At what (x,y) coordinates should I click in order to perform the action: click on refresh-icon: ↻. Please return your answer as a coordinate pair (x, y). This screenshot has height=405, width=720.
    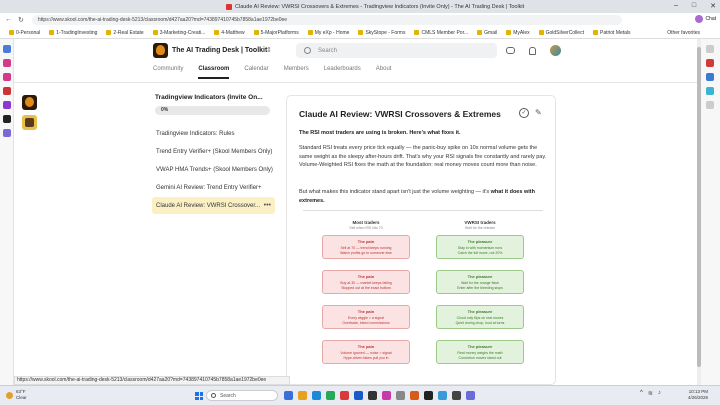
    Looking at the image, I should click on (21, 20).